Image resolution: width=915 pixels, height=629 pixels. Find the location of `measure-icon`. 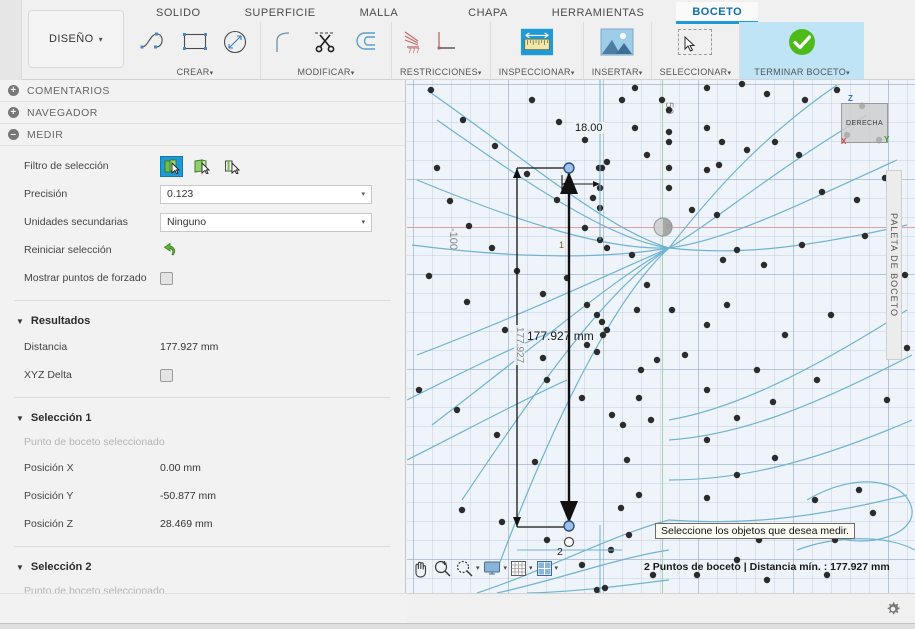

measure-icon is located at coordinates (537, 42).